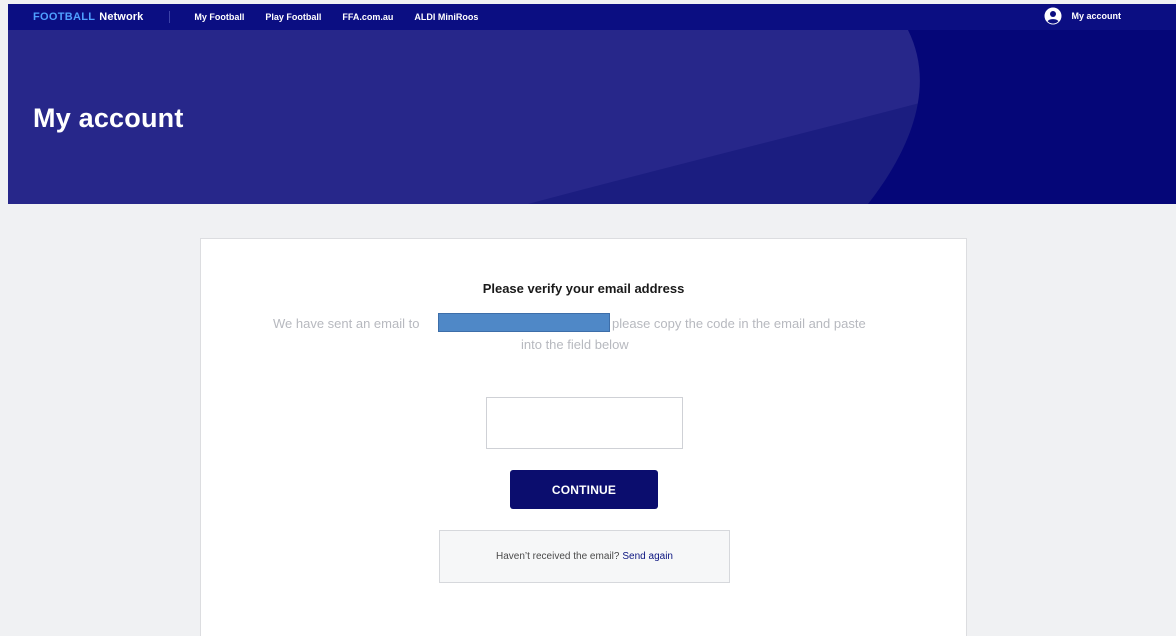  What do you see at coordinates (647, 556) in the screenshot?
I see `send-again-link: Send again` at bounding box center [647, 556].